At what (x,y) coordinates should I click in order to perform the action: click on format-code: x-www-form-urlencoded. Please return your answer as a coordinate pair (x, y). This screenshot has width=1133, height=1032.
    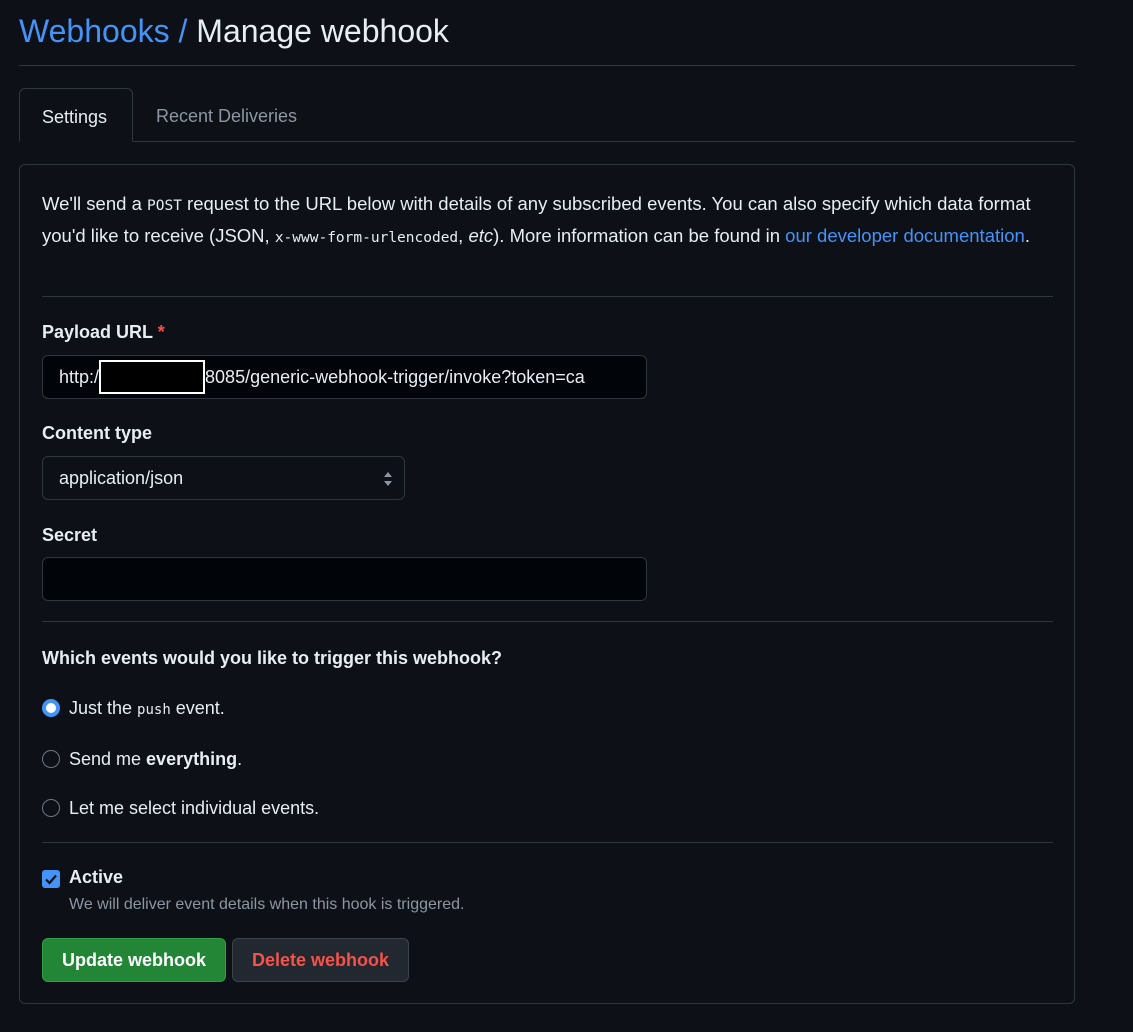
    Looking at the image, I should click on (366, 238).